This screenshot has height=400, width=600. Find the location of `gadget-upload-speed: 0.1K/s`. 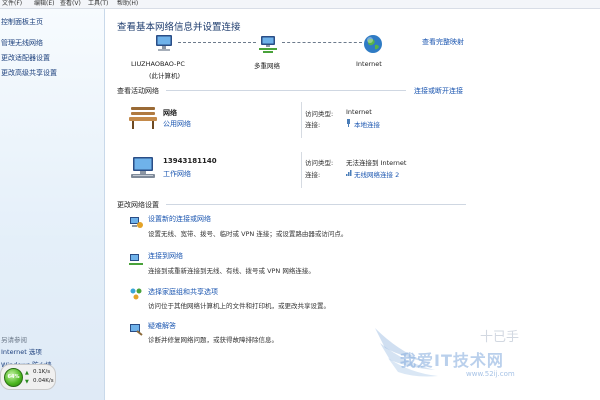

gadget-upload-speed: 0.1K/s is located at coordinates (42, 372).